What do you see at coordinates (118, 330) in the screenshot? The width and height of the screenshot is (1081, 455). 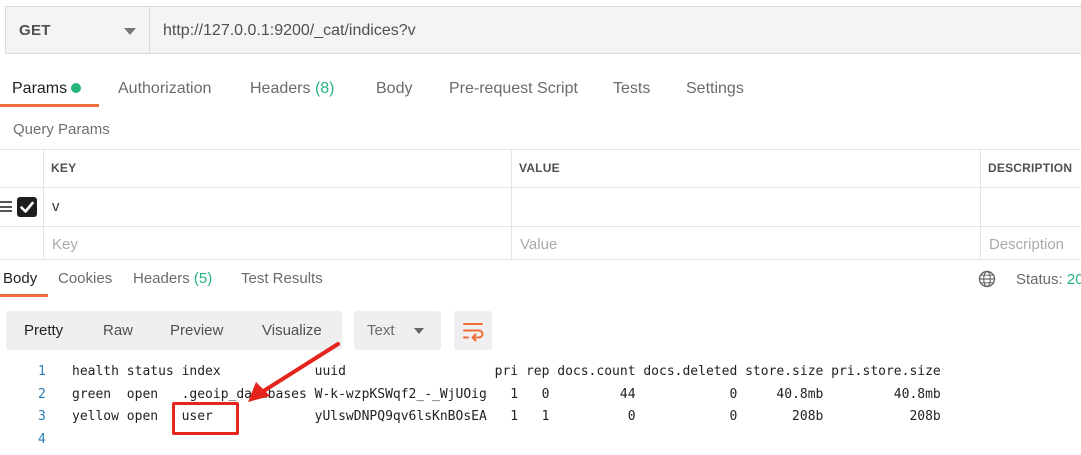 I see `view-raw-button: Raw` at bounding box center [118, 330].